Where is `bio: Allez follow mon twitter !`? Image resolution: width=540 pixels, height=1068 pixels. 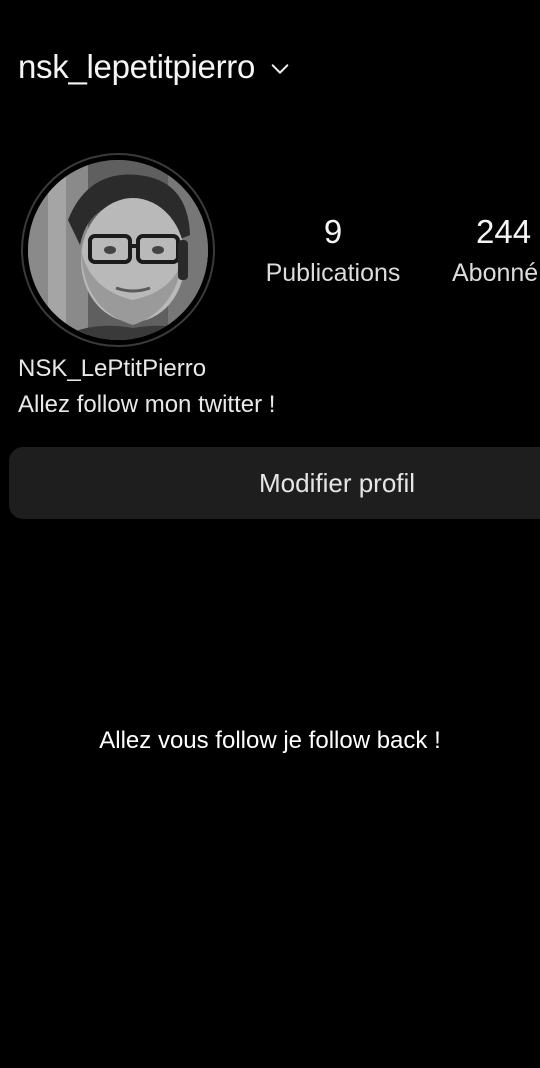
bio: Allez follow mon twitter ! is located at coordinates (147, 404).